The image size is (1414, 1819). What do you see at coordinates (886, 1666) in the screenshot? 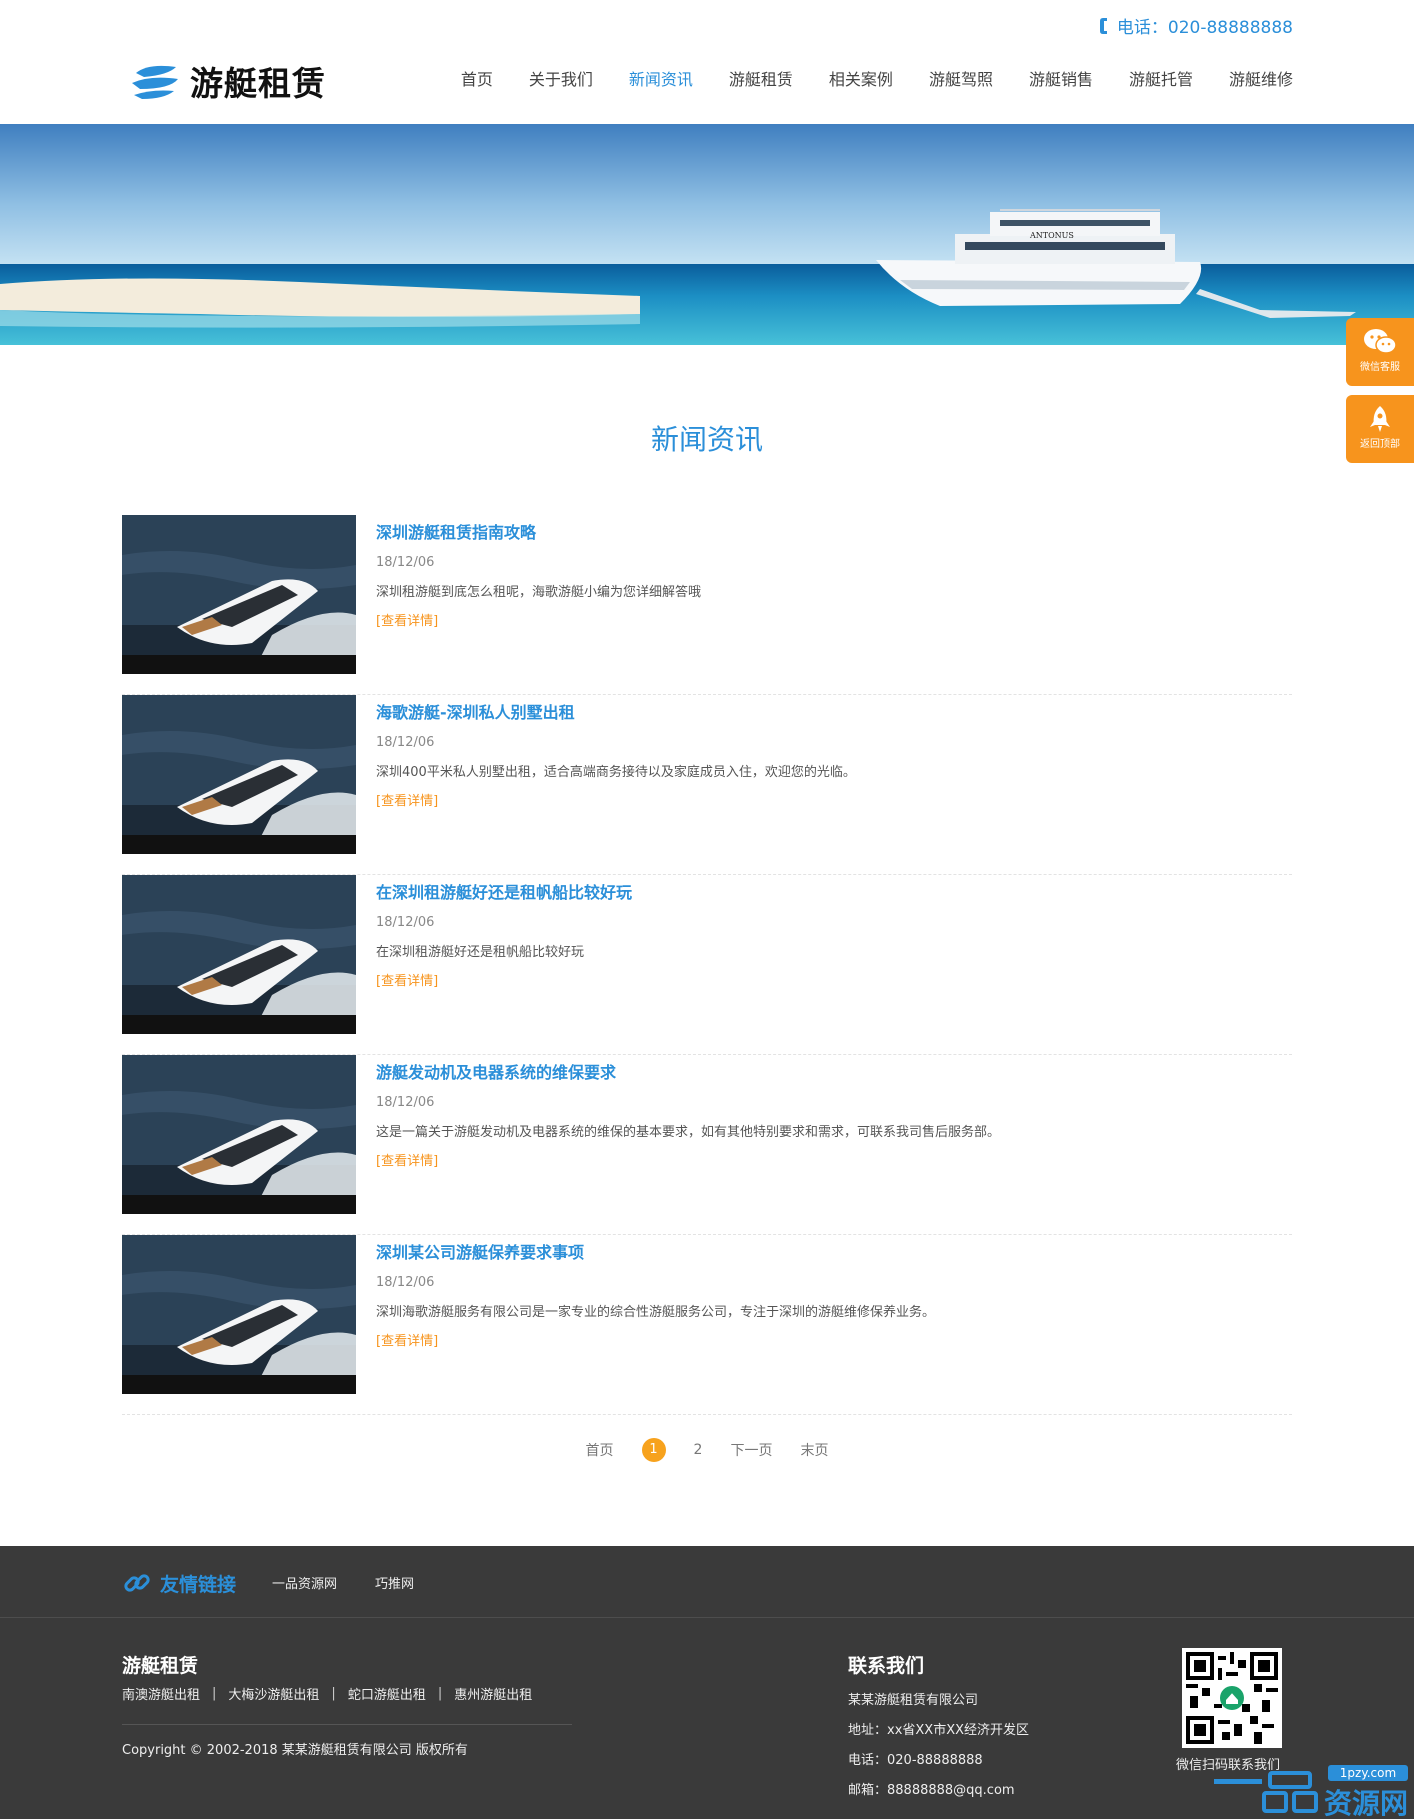
I see `contact-title: 联系我们` at bounding box center [886, 1666].